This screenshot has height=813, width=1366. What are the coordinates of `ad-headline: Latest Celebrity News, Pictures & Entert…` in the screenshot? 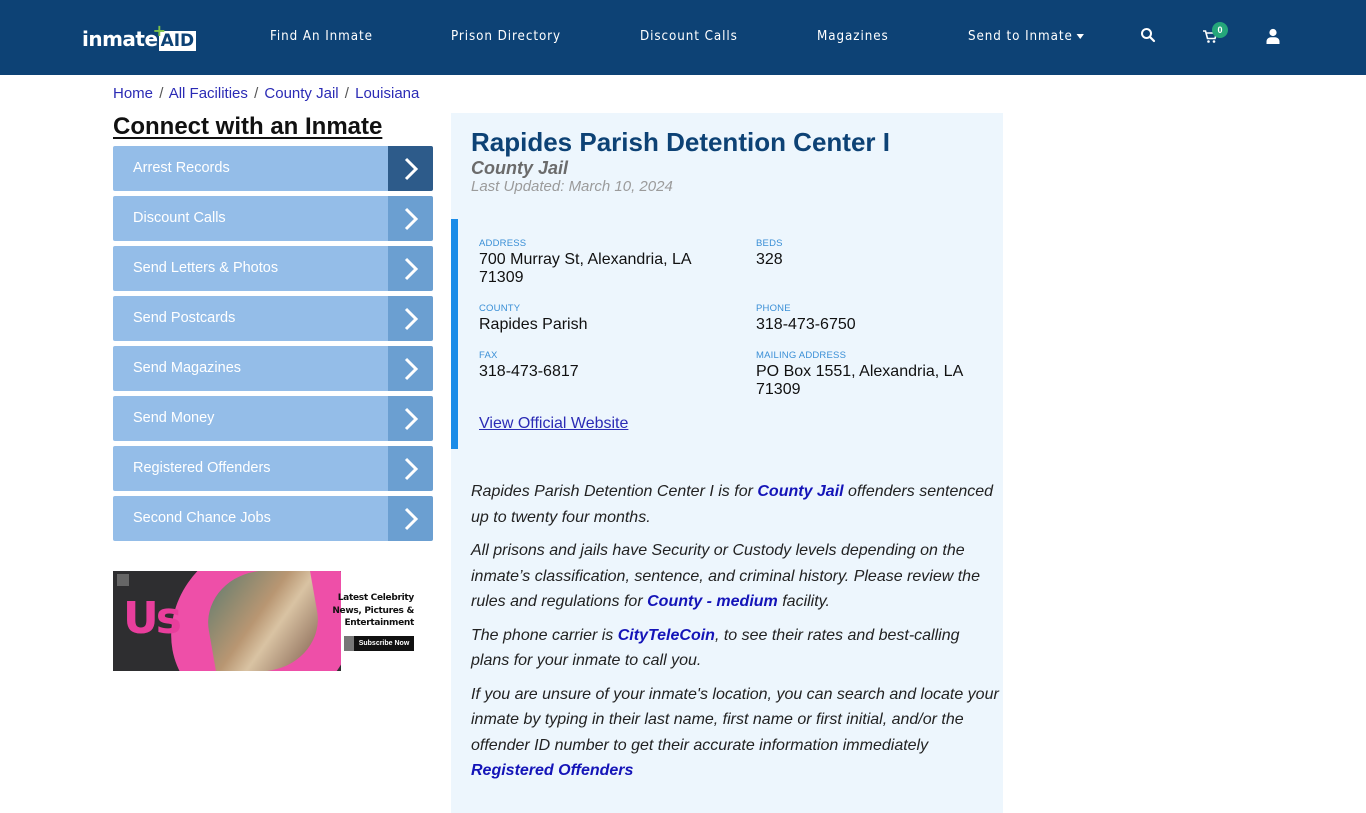 It's located at (373, 611).